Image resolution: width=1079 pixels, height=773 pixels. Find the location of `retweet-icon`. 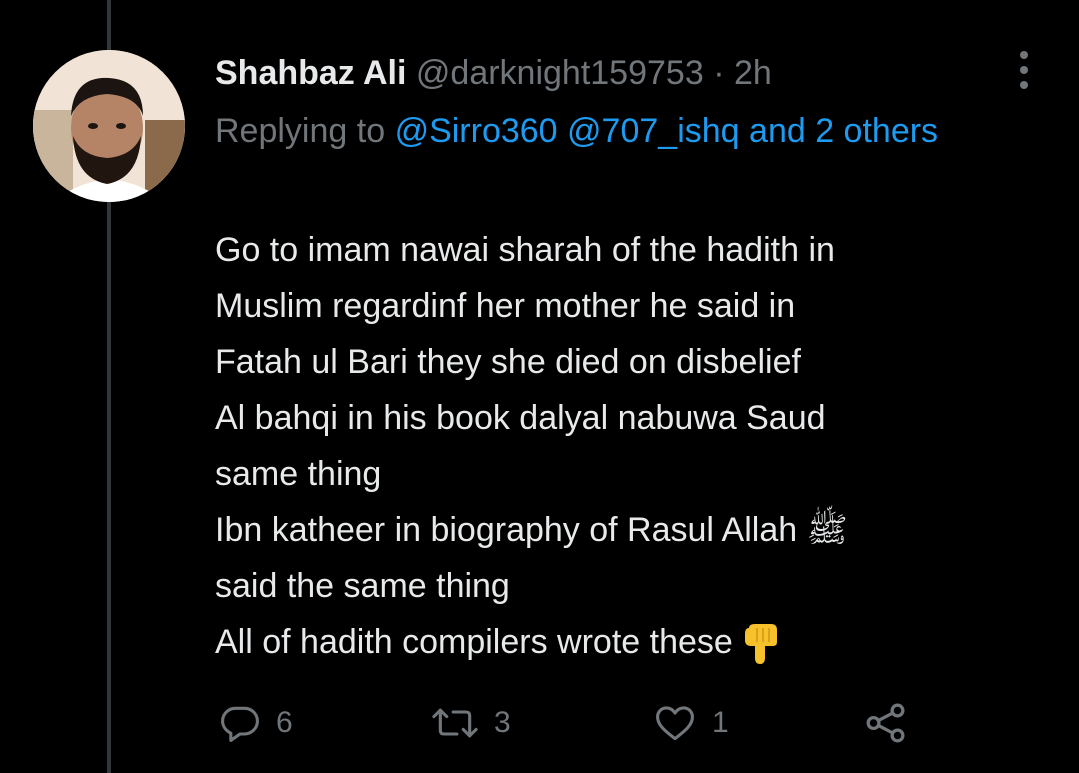

retweet-icon is located at coordinates (455, 723).